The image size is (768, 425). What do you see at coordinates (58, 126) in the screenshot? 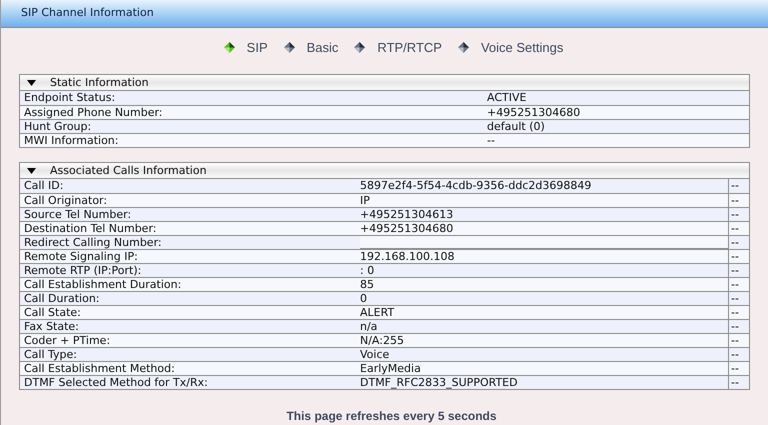
I see `field-label: Hunt Group:` at bounding box center [58, 126].